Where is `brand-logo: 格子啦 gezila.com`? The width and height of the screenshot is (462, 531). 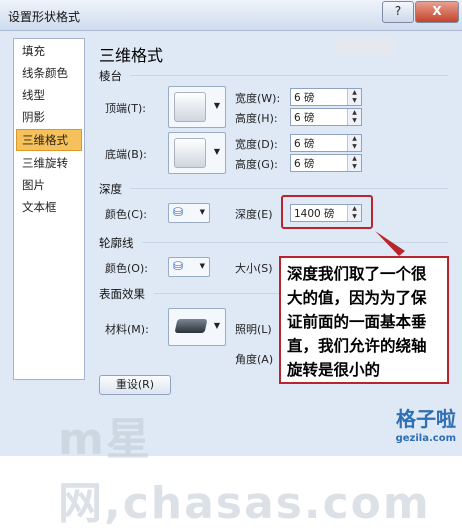 brand-logo: 格子啦 gezila.com is located at coordinates (426, 429).